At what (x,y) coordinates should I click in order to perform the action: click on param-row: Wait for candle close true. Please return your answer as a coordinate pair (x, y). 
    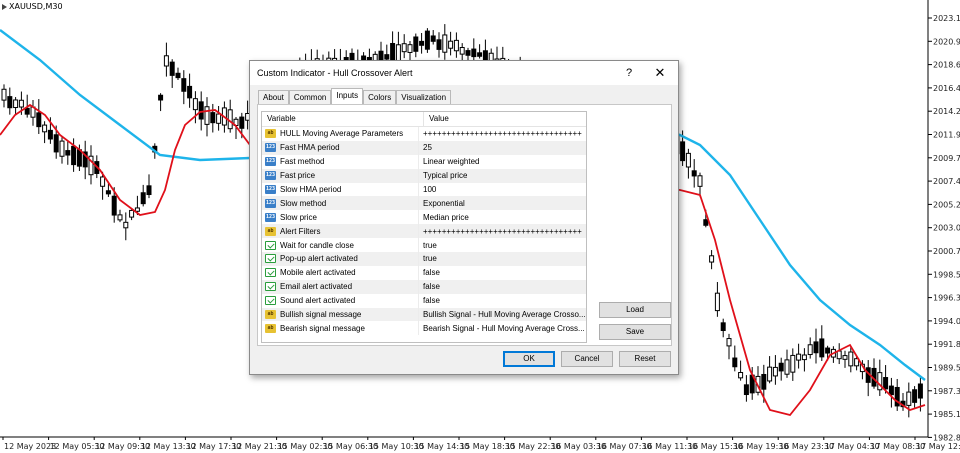
    Looking at the image, I should click on (424, 245).